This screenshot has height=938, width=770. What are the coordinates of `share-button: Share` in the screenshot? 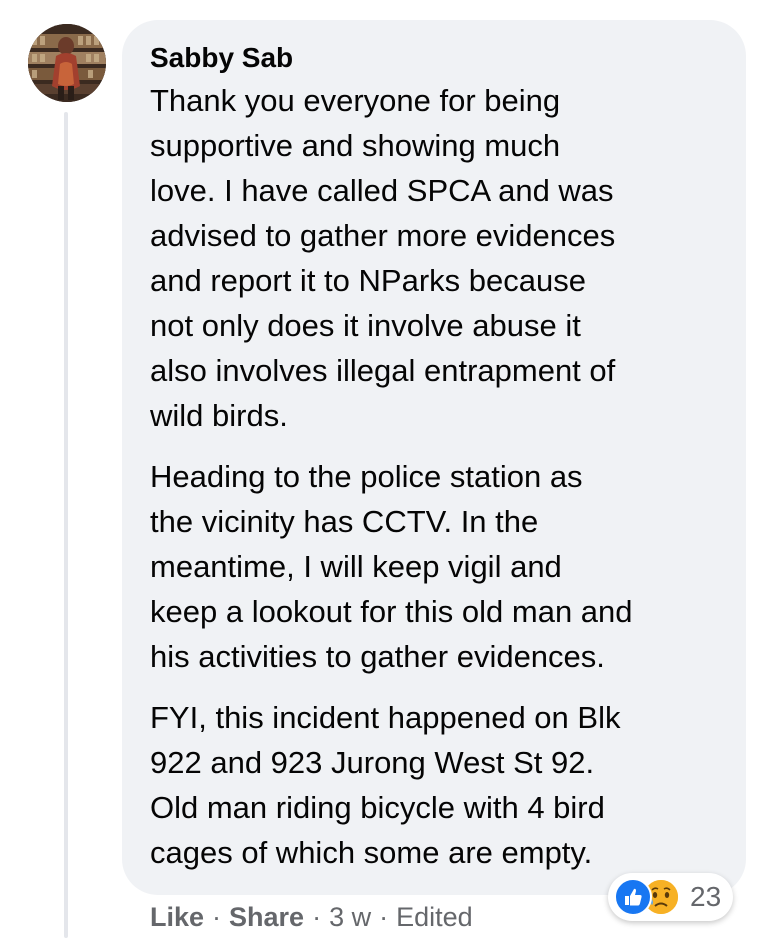 It's located at (266, 917).